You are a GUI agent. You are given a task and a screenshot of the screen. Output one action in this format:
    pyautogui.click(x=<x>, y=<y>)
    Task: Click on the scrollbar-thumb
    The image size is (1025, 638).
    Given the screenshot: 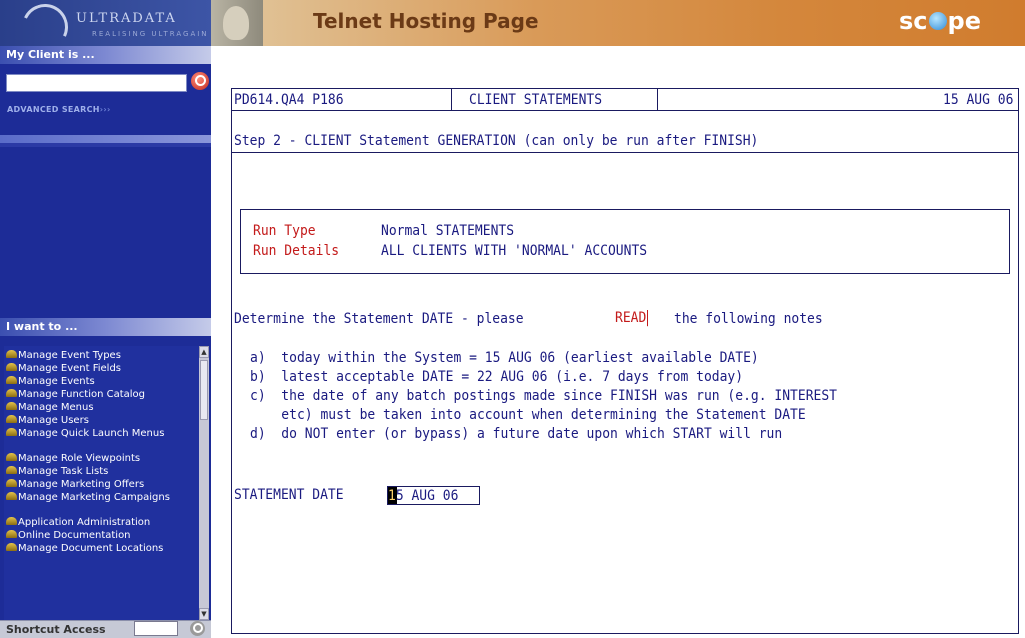 What is the action you would take?
    pyautogui.click(x=204, y=390)
    